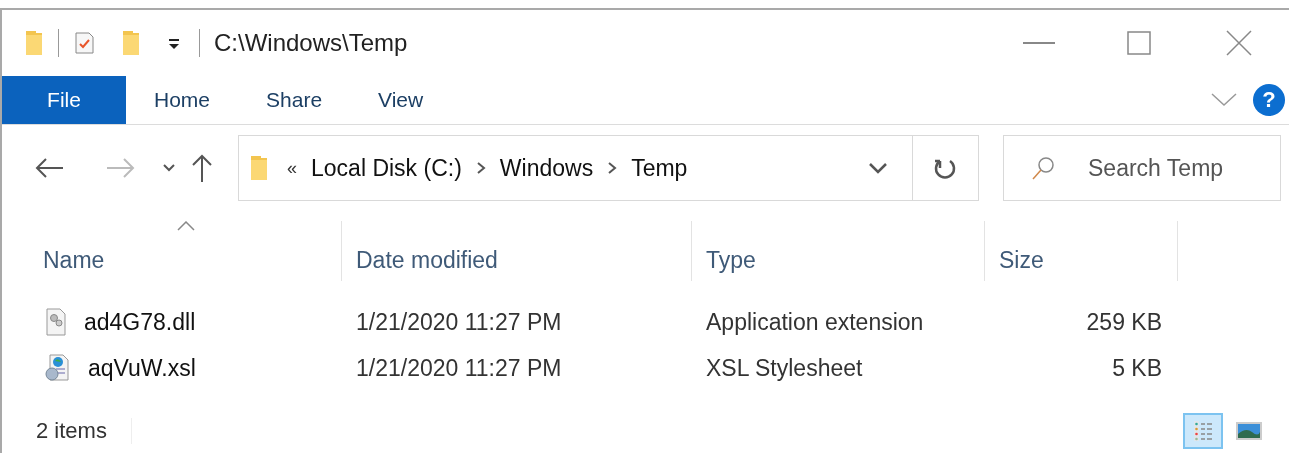 The width and height of the screenshot is (1289, 455). Describe the element at coordinates (64, 100) in the screenshot. I see `ribbon-tab: File` at that location.